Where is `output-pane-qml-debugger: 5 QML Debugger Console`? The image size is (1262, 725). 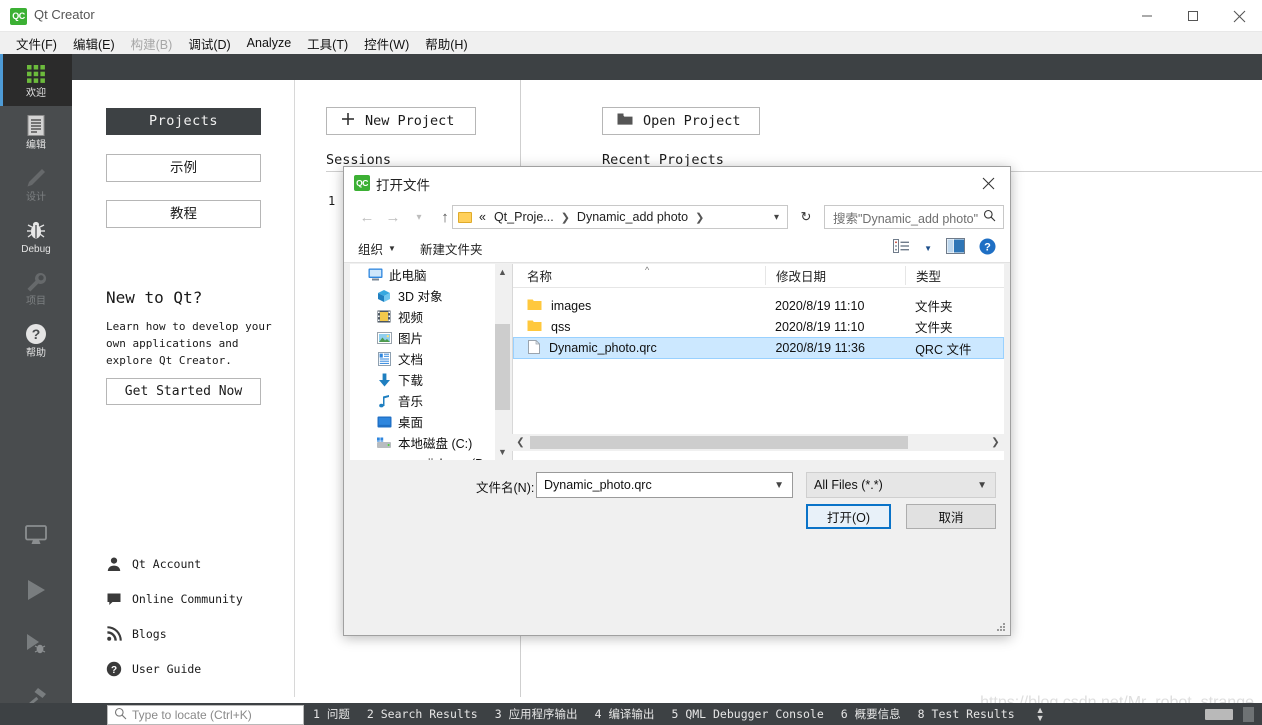 output-pane-qml-debugger: 5 QML Debugger Console is located at coordinates (747, 714).